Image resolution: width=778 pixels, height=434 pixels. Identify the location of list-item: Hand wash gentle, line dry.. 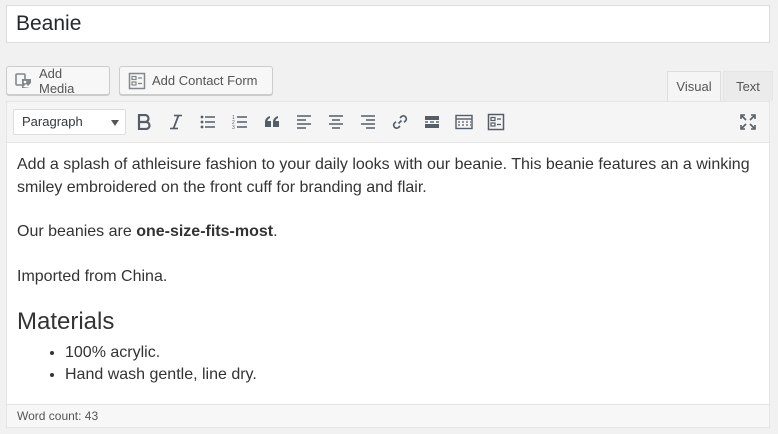
(412, 375).